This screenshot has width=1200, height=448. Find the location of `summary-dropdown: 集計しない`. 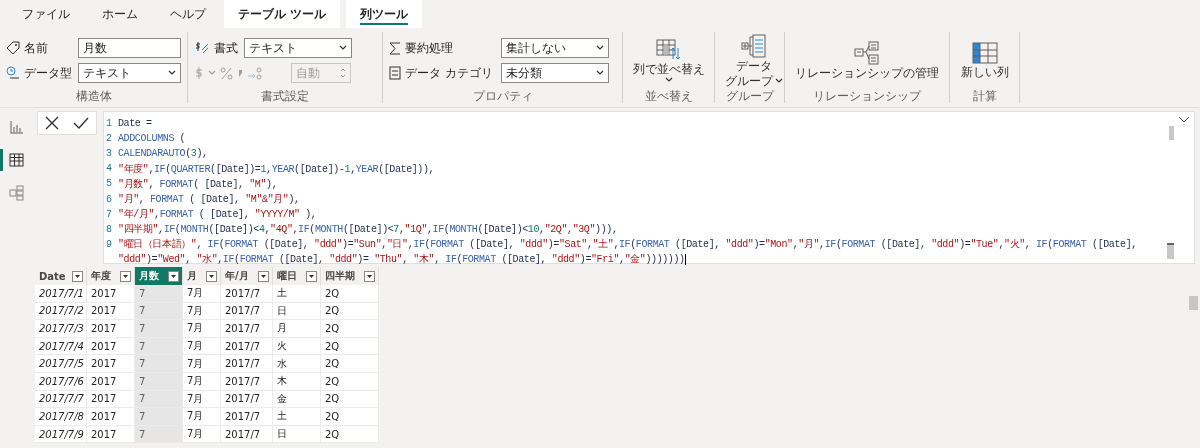

summary-dropdown: 集計しない is located at coordinates (555, 48).